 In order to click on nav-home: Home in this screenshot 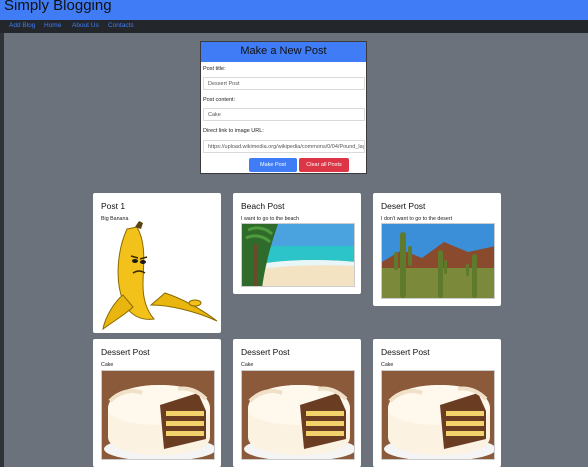, I will do `click(52, 25)`.